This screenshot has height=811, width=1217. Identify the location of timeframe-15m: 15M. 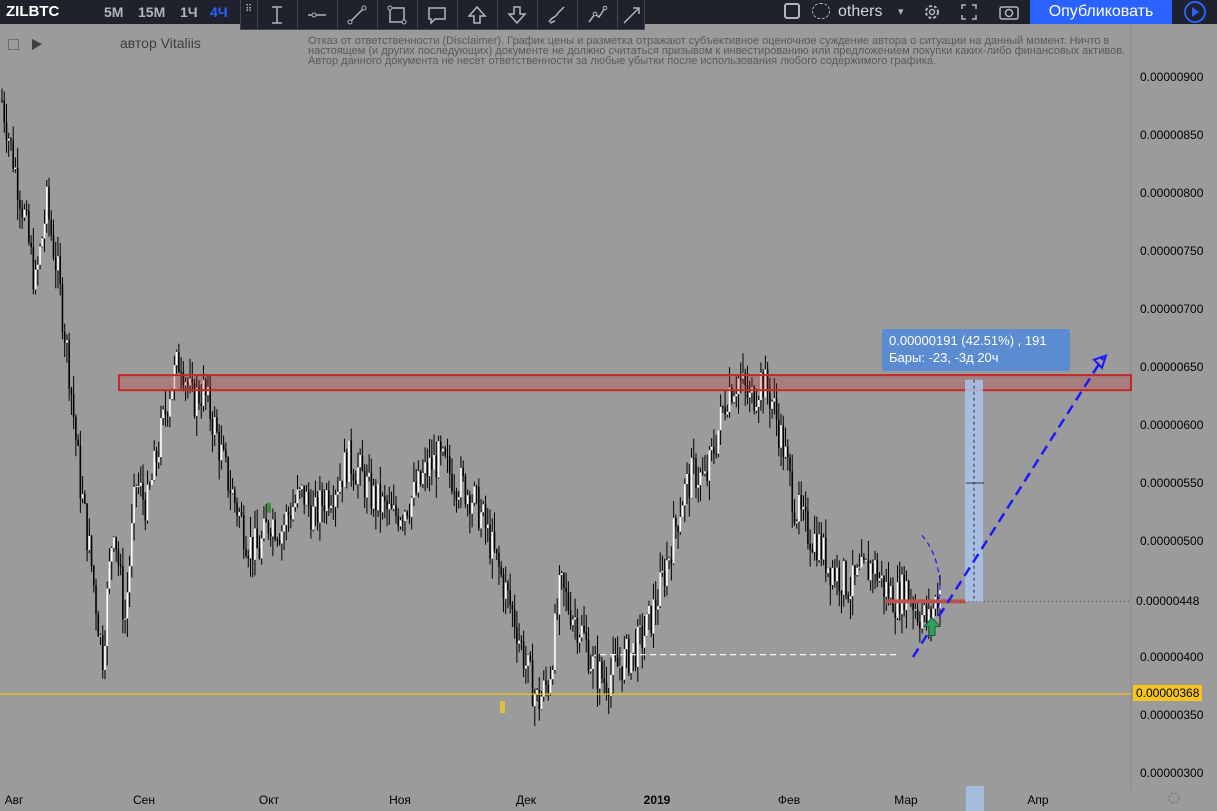
(151, 12).